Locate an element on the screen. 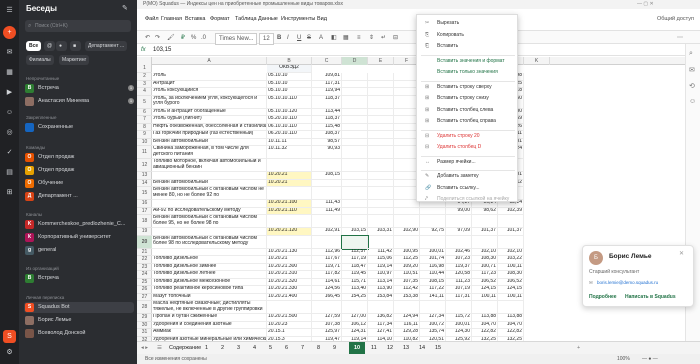  row-number: 12 is located at coordinates (144, 165).